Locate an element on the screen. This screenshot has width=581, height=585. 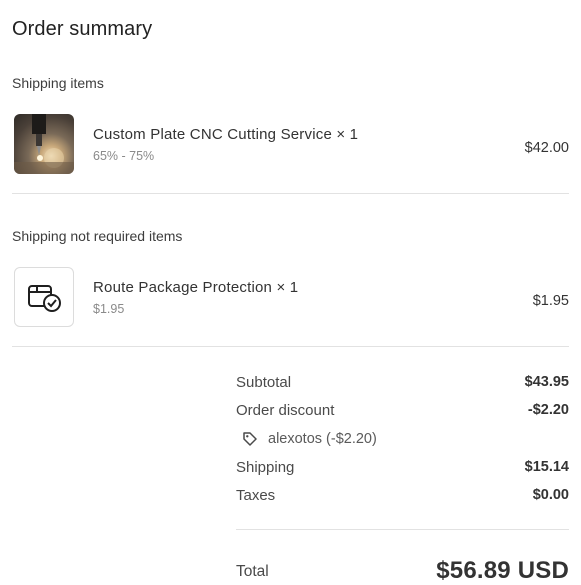
discount-code: alexotos (-$2.20) is located at coordinates (309, 439).